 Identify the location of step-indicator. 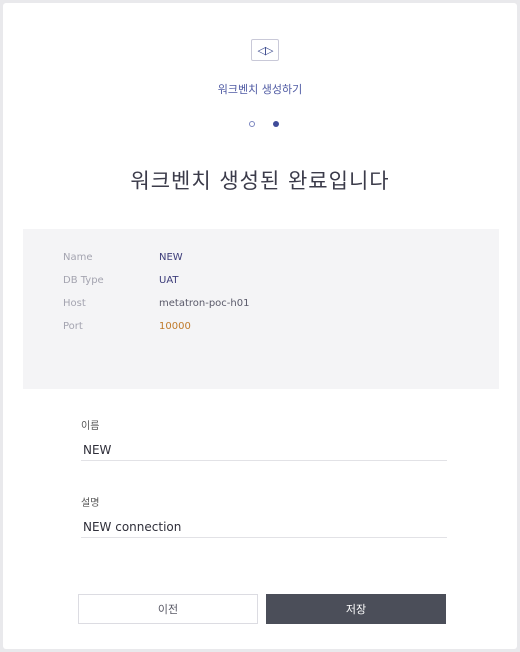
(264, 124).